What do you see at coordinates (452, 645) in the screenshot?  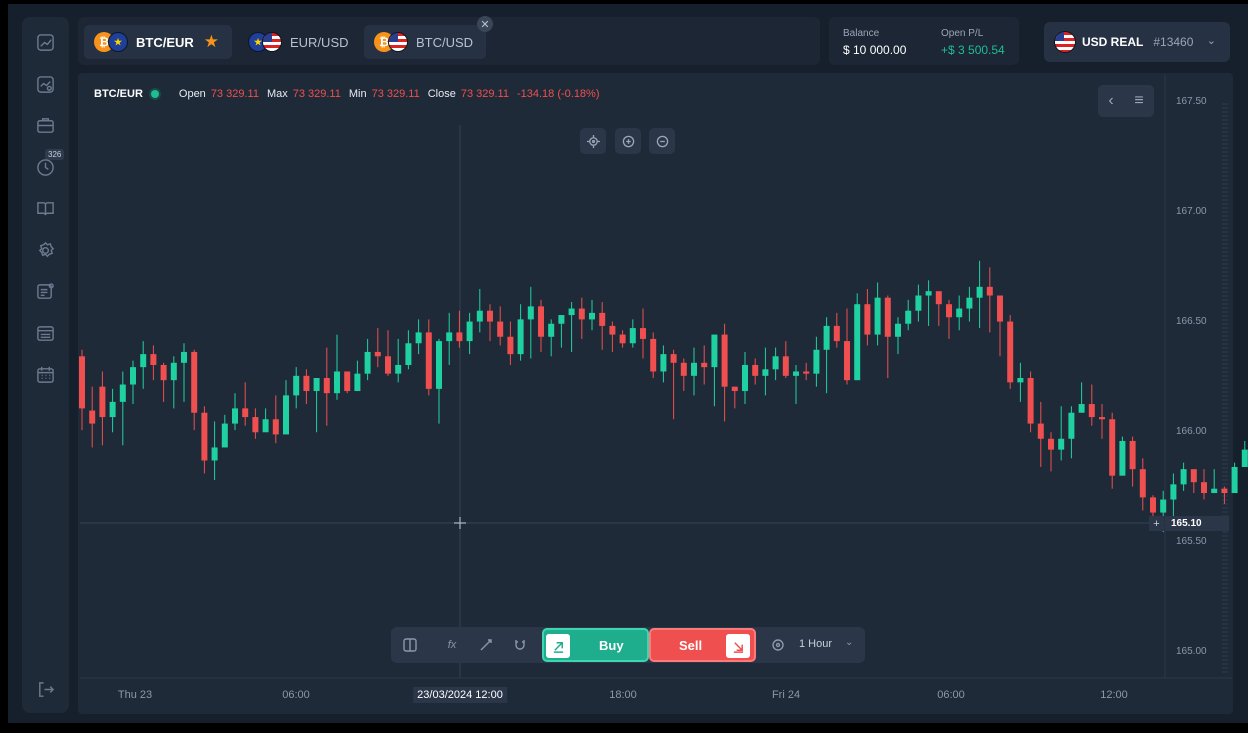 I see `indicators-icon: fx` at bounding box center [452, 645].